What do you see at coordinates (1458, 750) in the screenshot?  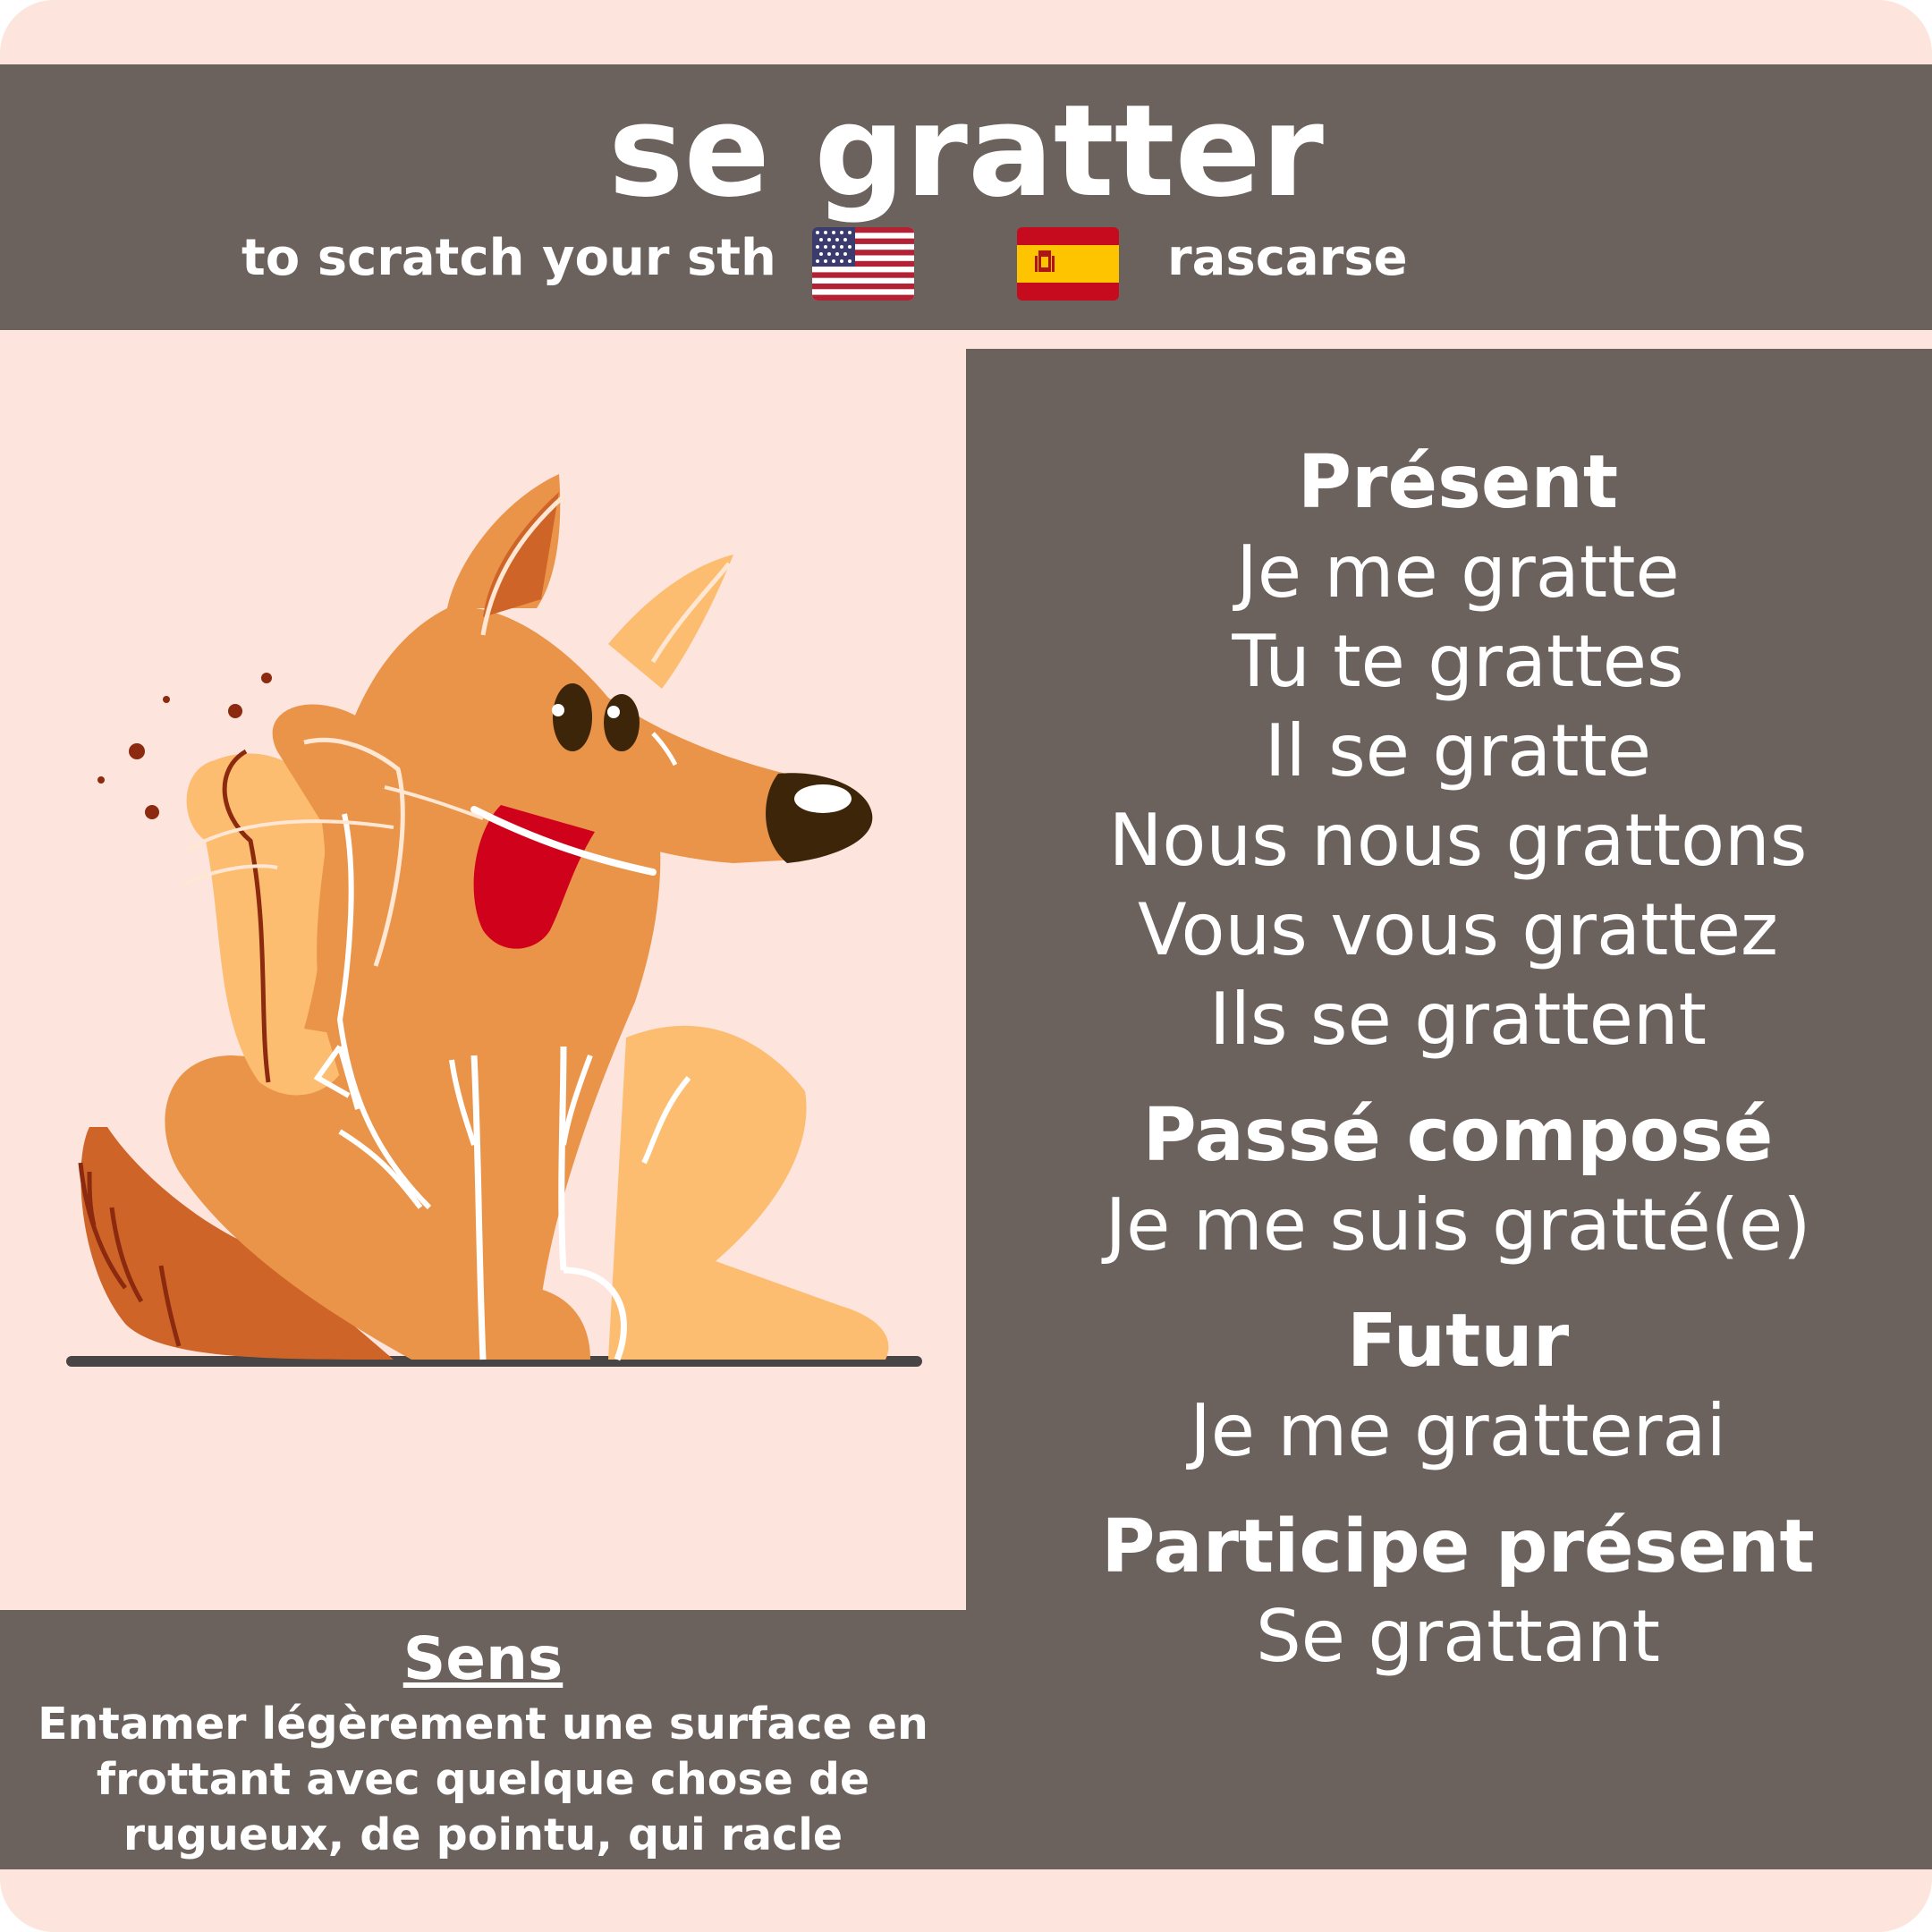 I see `present-form-3: Il se gratte` at bounding box center [1458, 750].